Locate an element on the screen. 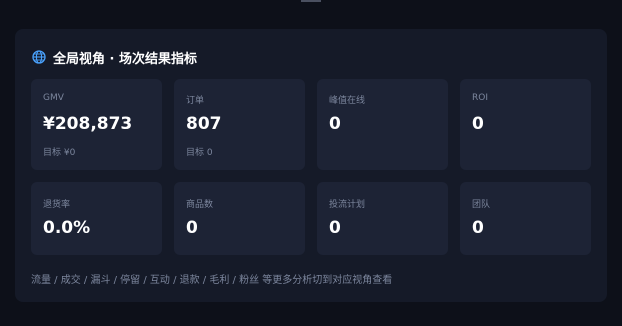 This screenshot has width=622, height=326. metric-card-product-count: 商品数 0 is located at coordinates (239, 218).